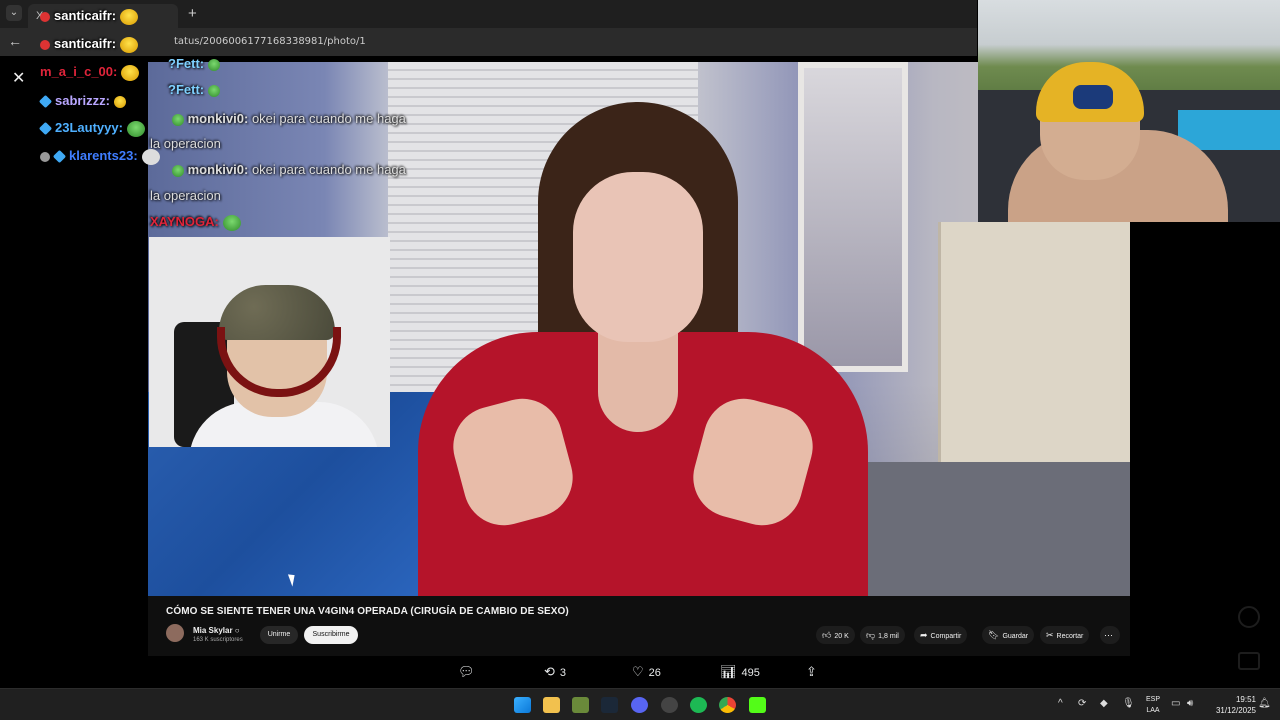 This screenshot has height=720, width=1280. What do you see at coordinates (757, 705) in the screenshot?
I see `kick-icon` at bounding box center [757, 705].